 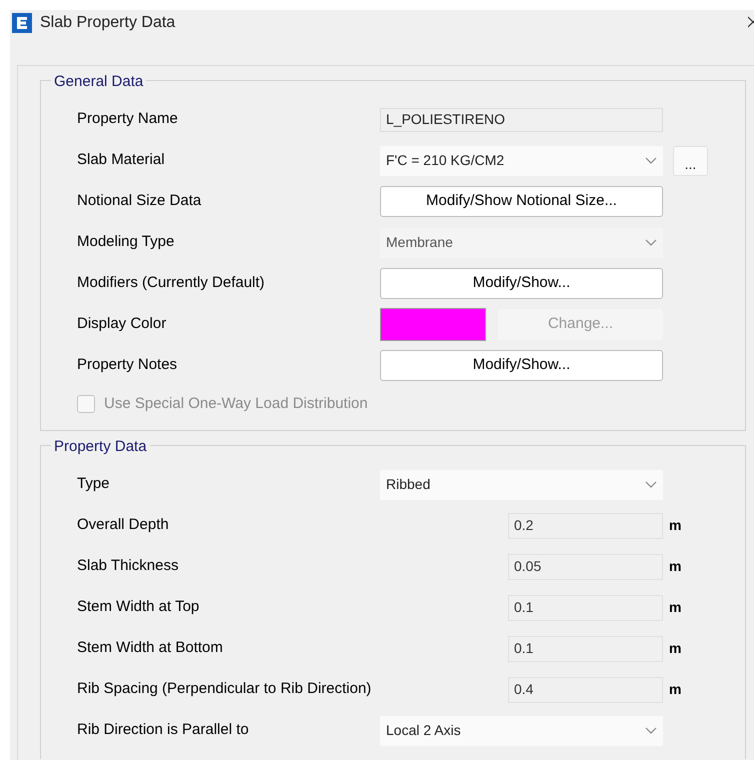 What do you see at coordinates (163, 730) in the screenshot?
I see `field-label: Rib Direction is Parallel to` at bounding box center [163, 730].